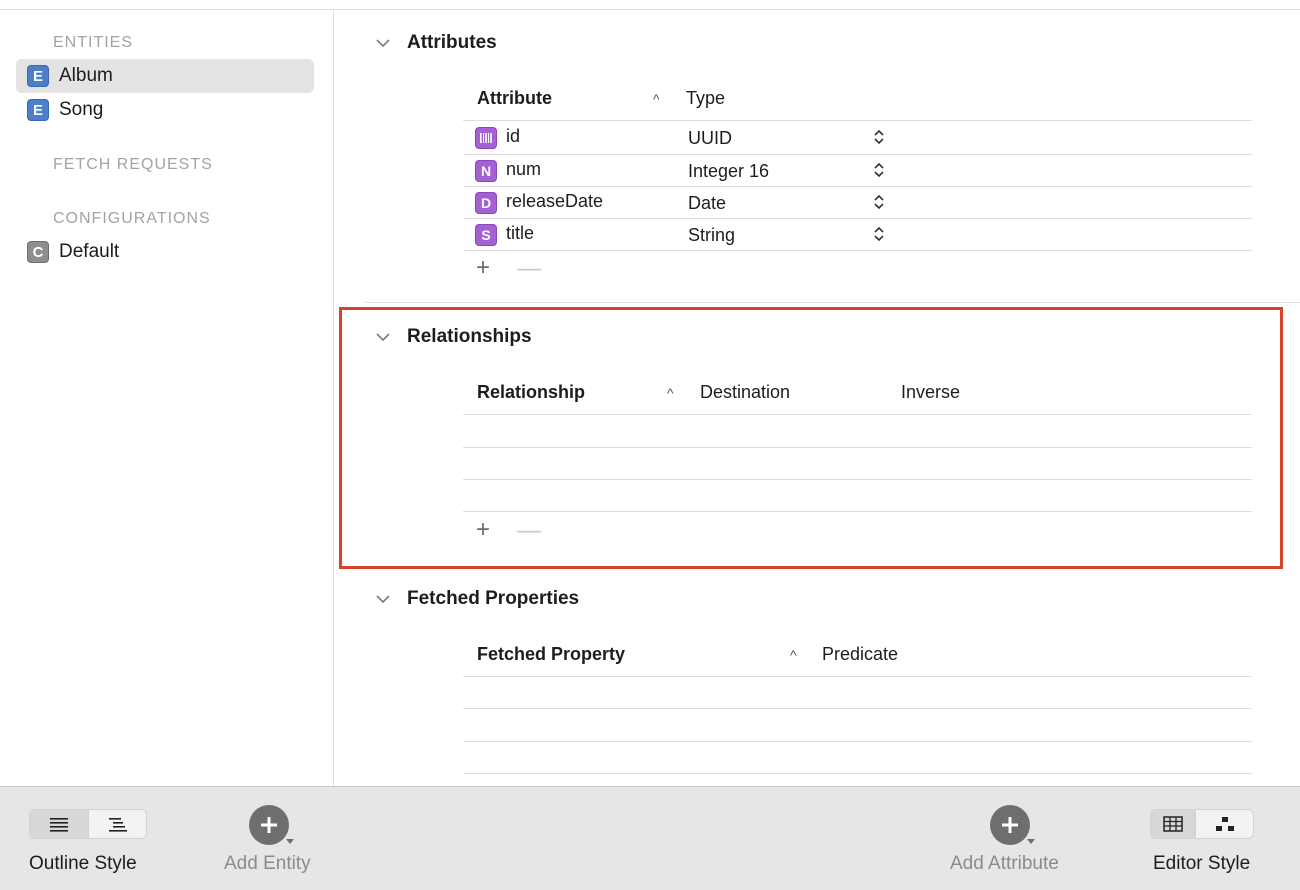  I want to click on configuration-icon: C, so click(38, 252).